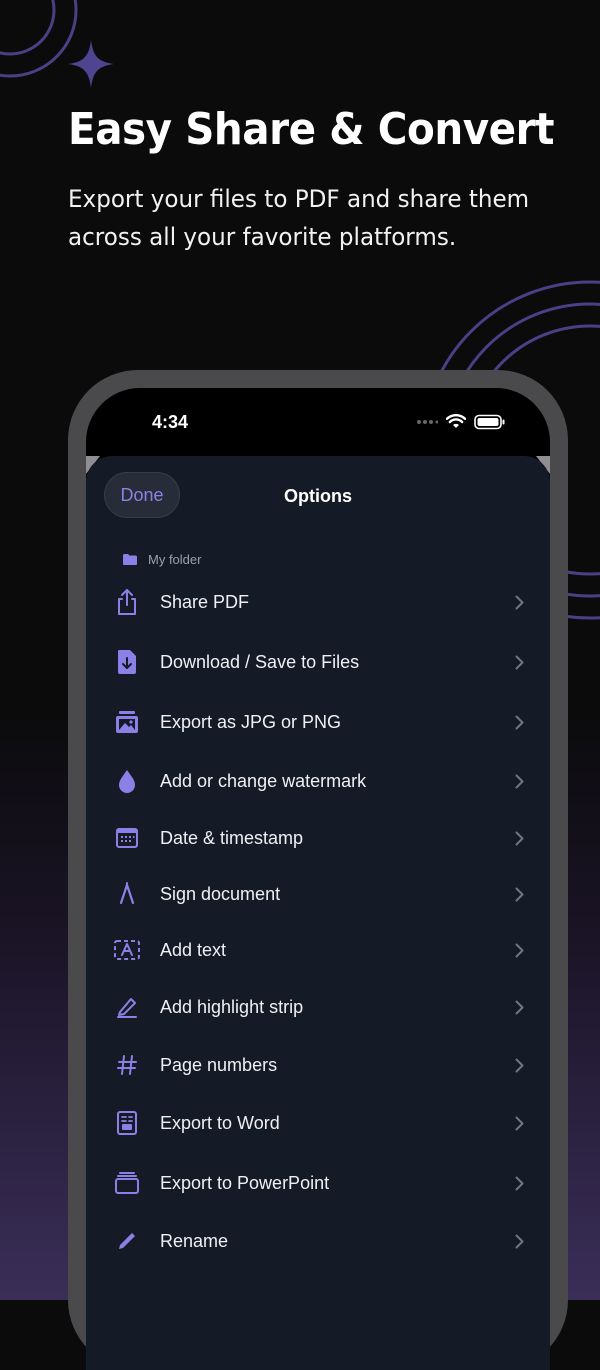  What do you see at coordinates (127, 1007) in the screenshot?
I see `highlighter-icon` at bounding box center [127, 1007].